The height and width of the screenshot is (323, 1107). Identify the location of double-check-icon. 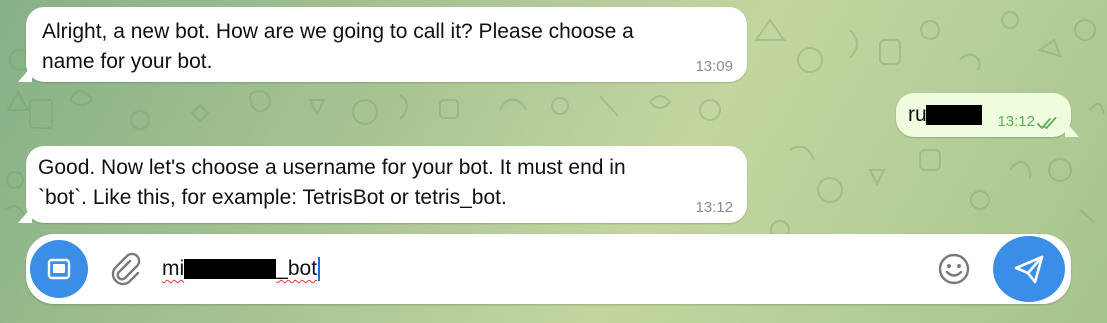
(1047, 123).